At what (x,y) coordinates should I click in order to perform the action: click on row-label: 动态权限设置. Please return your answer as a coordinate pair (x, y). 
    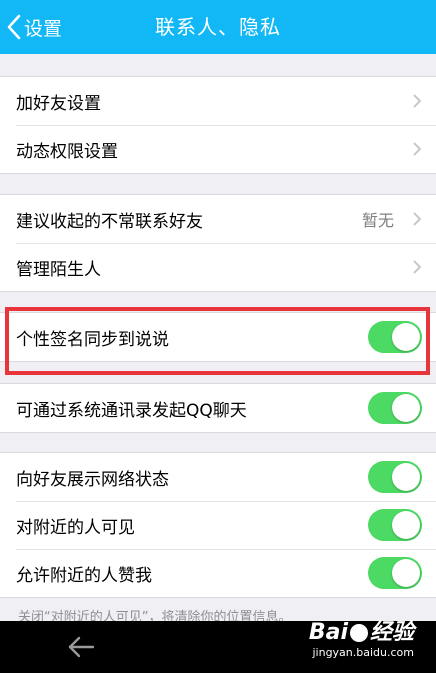
    Looking at the image, I should click on (67, 151).